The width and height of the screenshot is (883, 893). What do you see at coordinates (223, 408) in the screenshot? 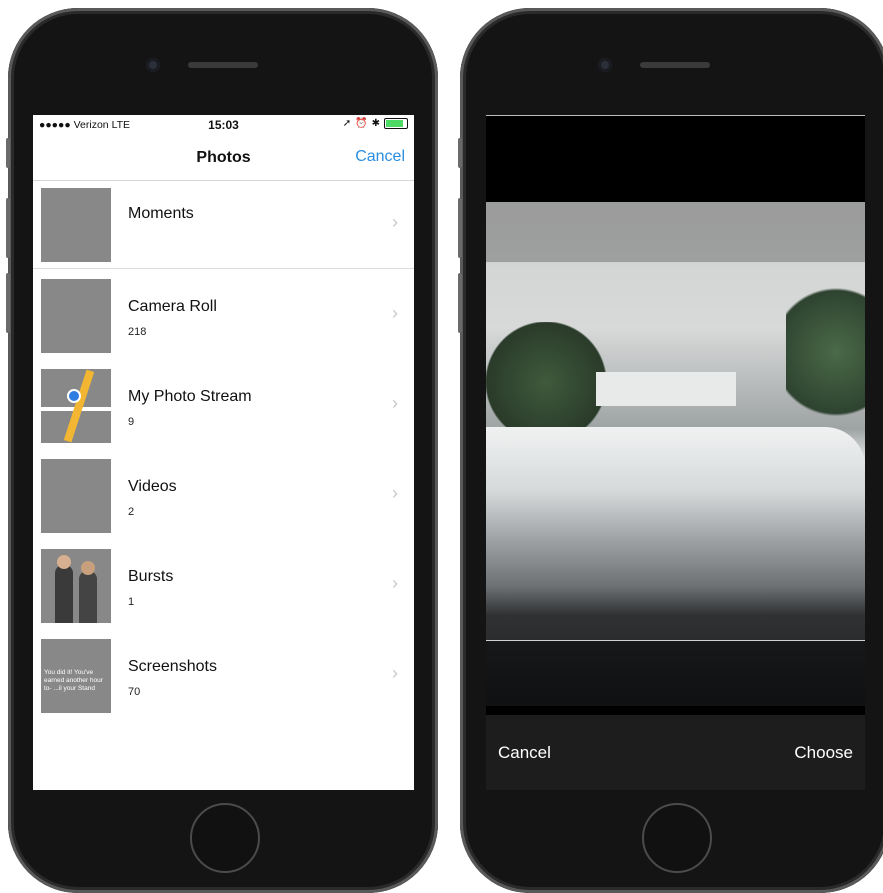
I see `album-row-my-photo-stream: My Photo Stream 9 ›` at bounding box center [223, 408].